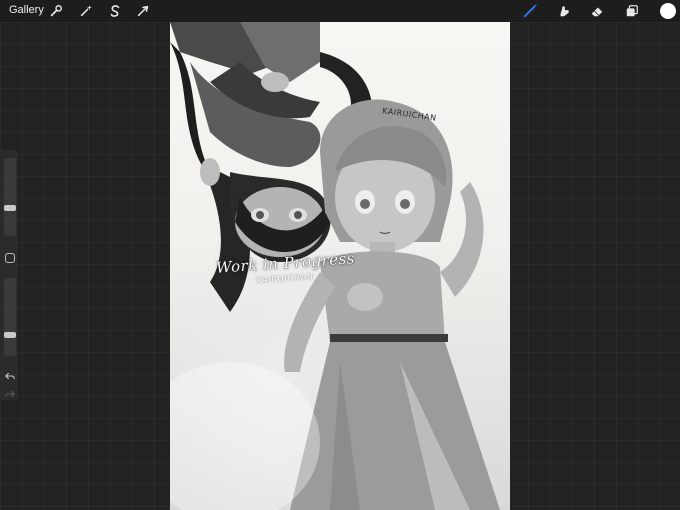 The image size is (680, 510). I want to click on color-picker-swatch, so click(668, 11).